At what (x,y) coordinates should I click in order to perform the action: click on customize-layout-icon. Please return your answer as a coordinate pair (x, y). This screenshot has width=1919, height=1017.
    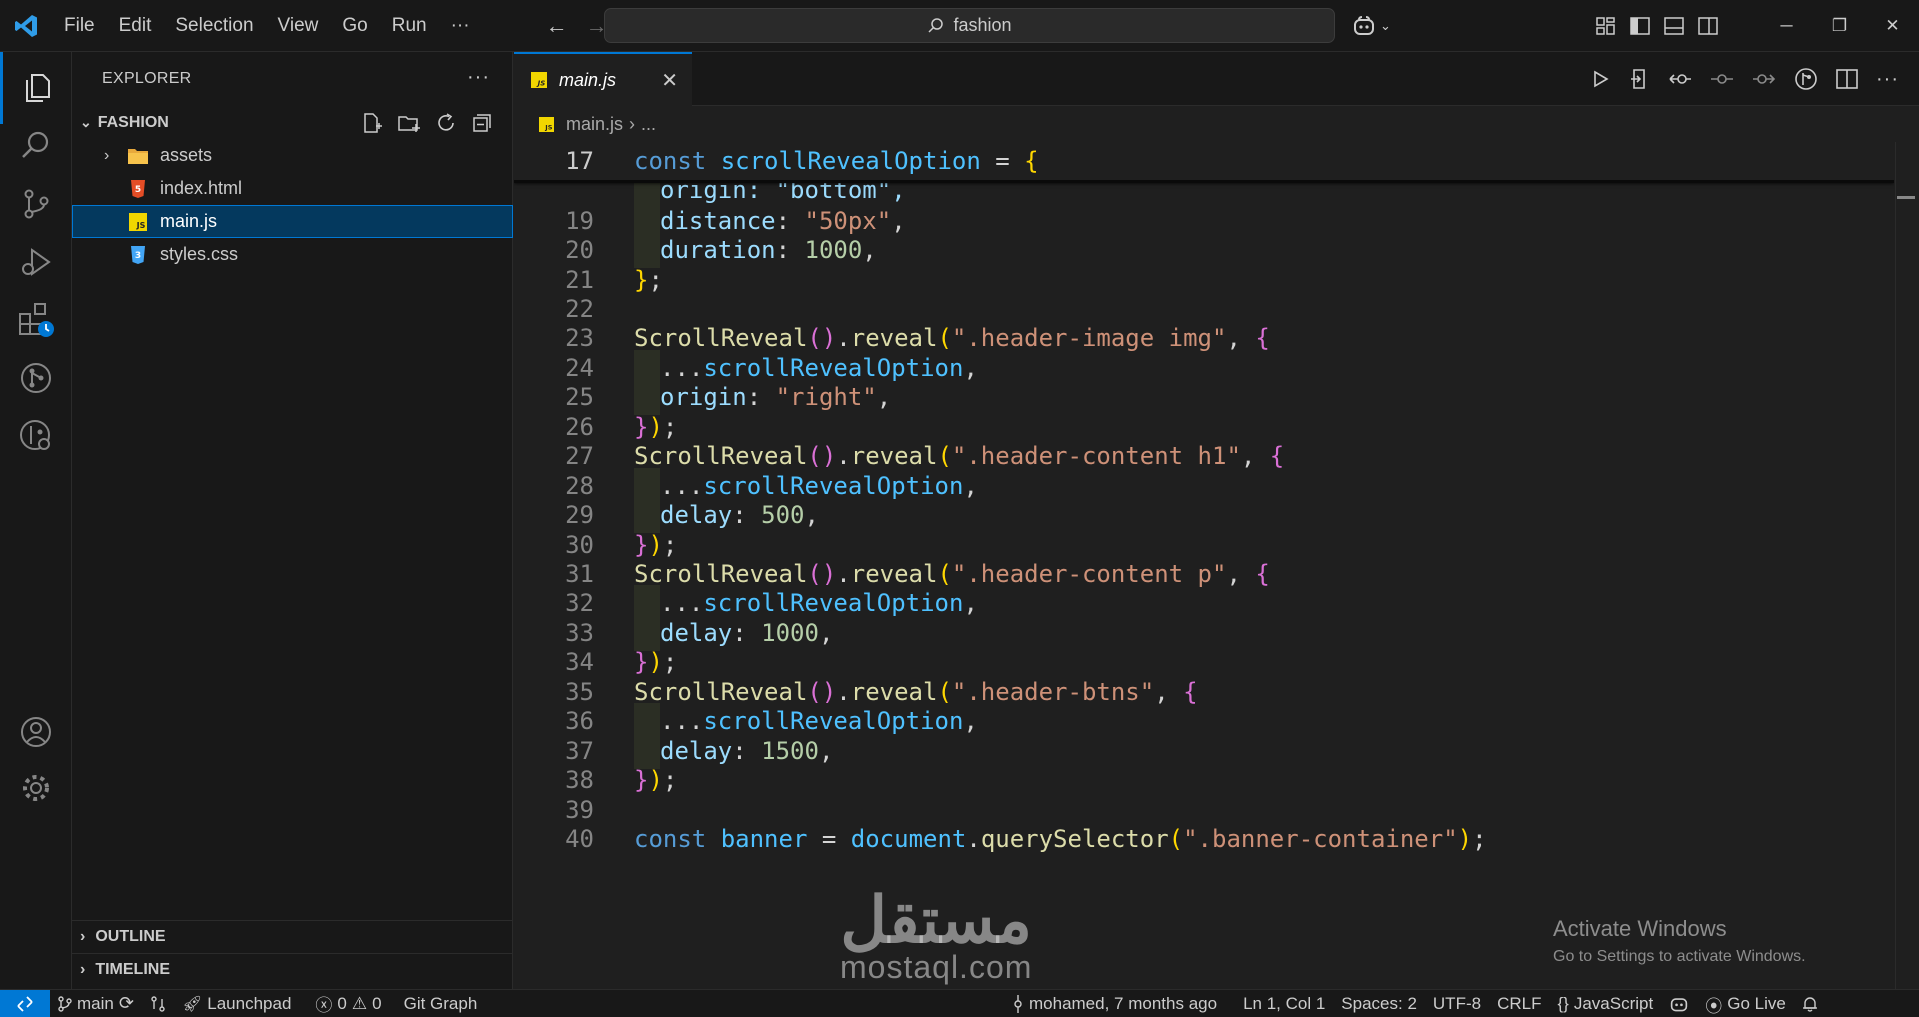
    Looking at the image, I should click on (1606, 26).